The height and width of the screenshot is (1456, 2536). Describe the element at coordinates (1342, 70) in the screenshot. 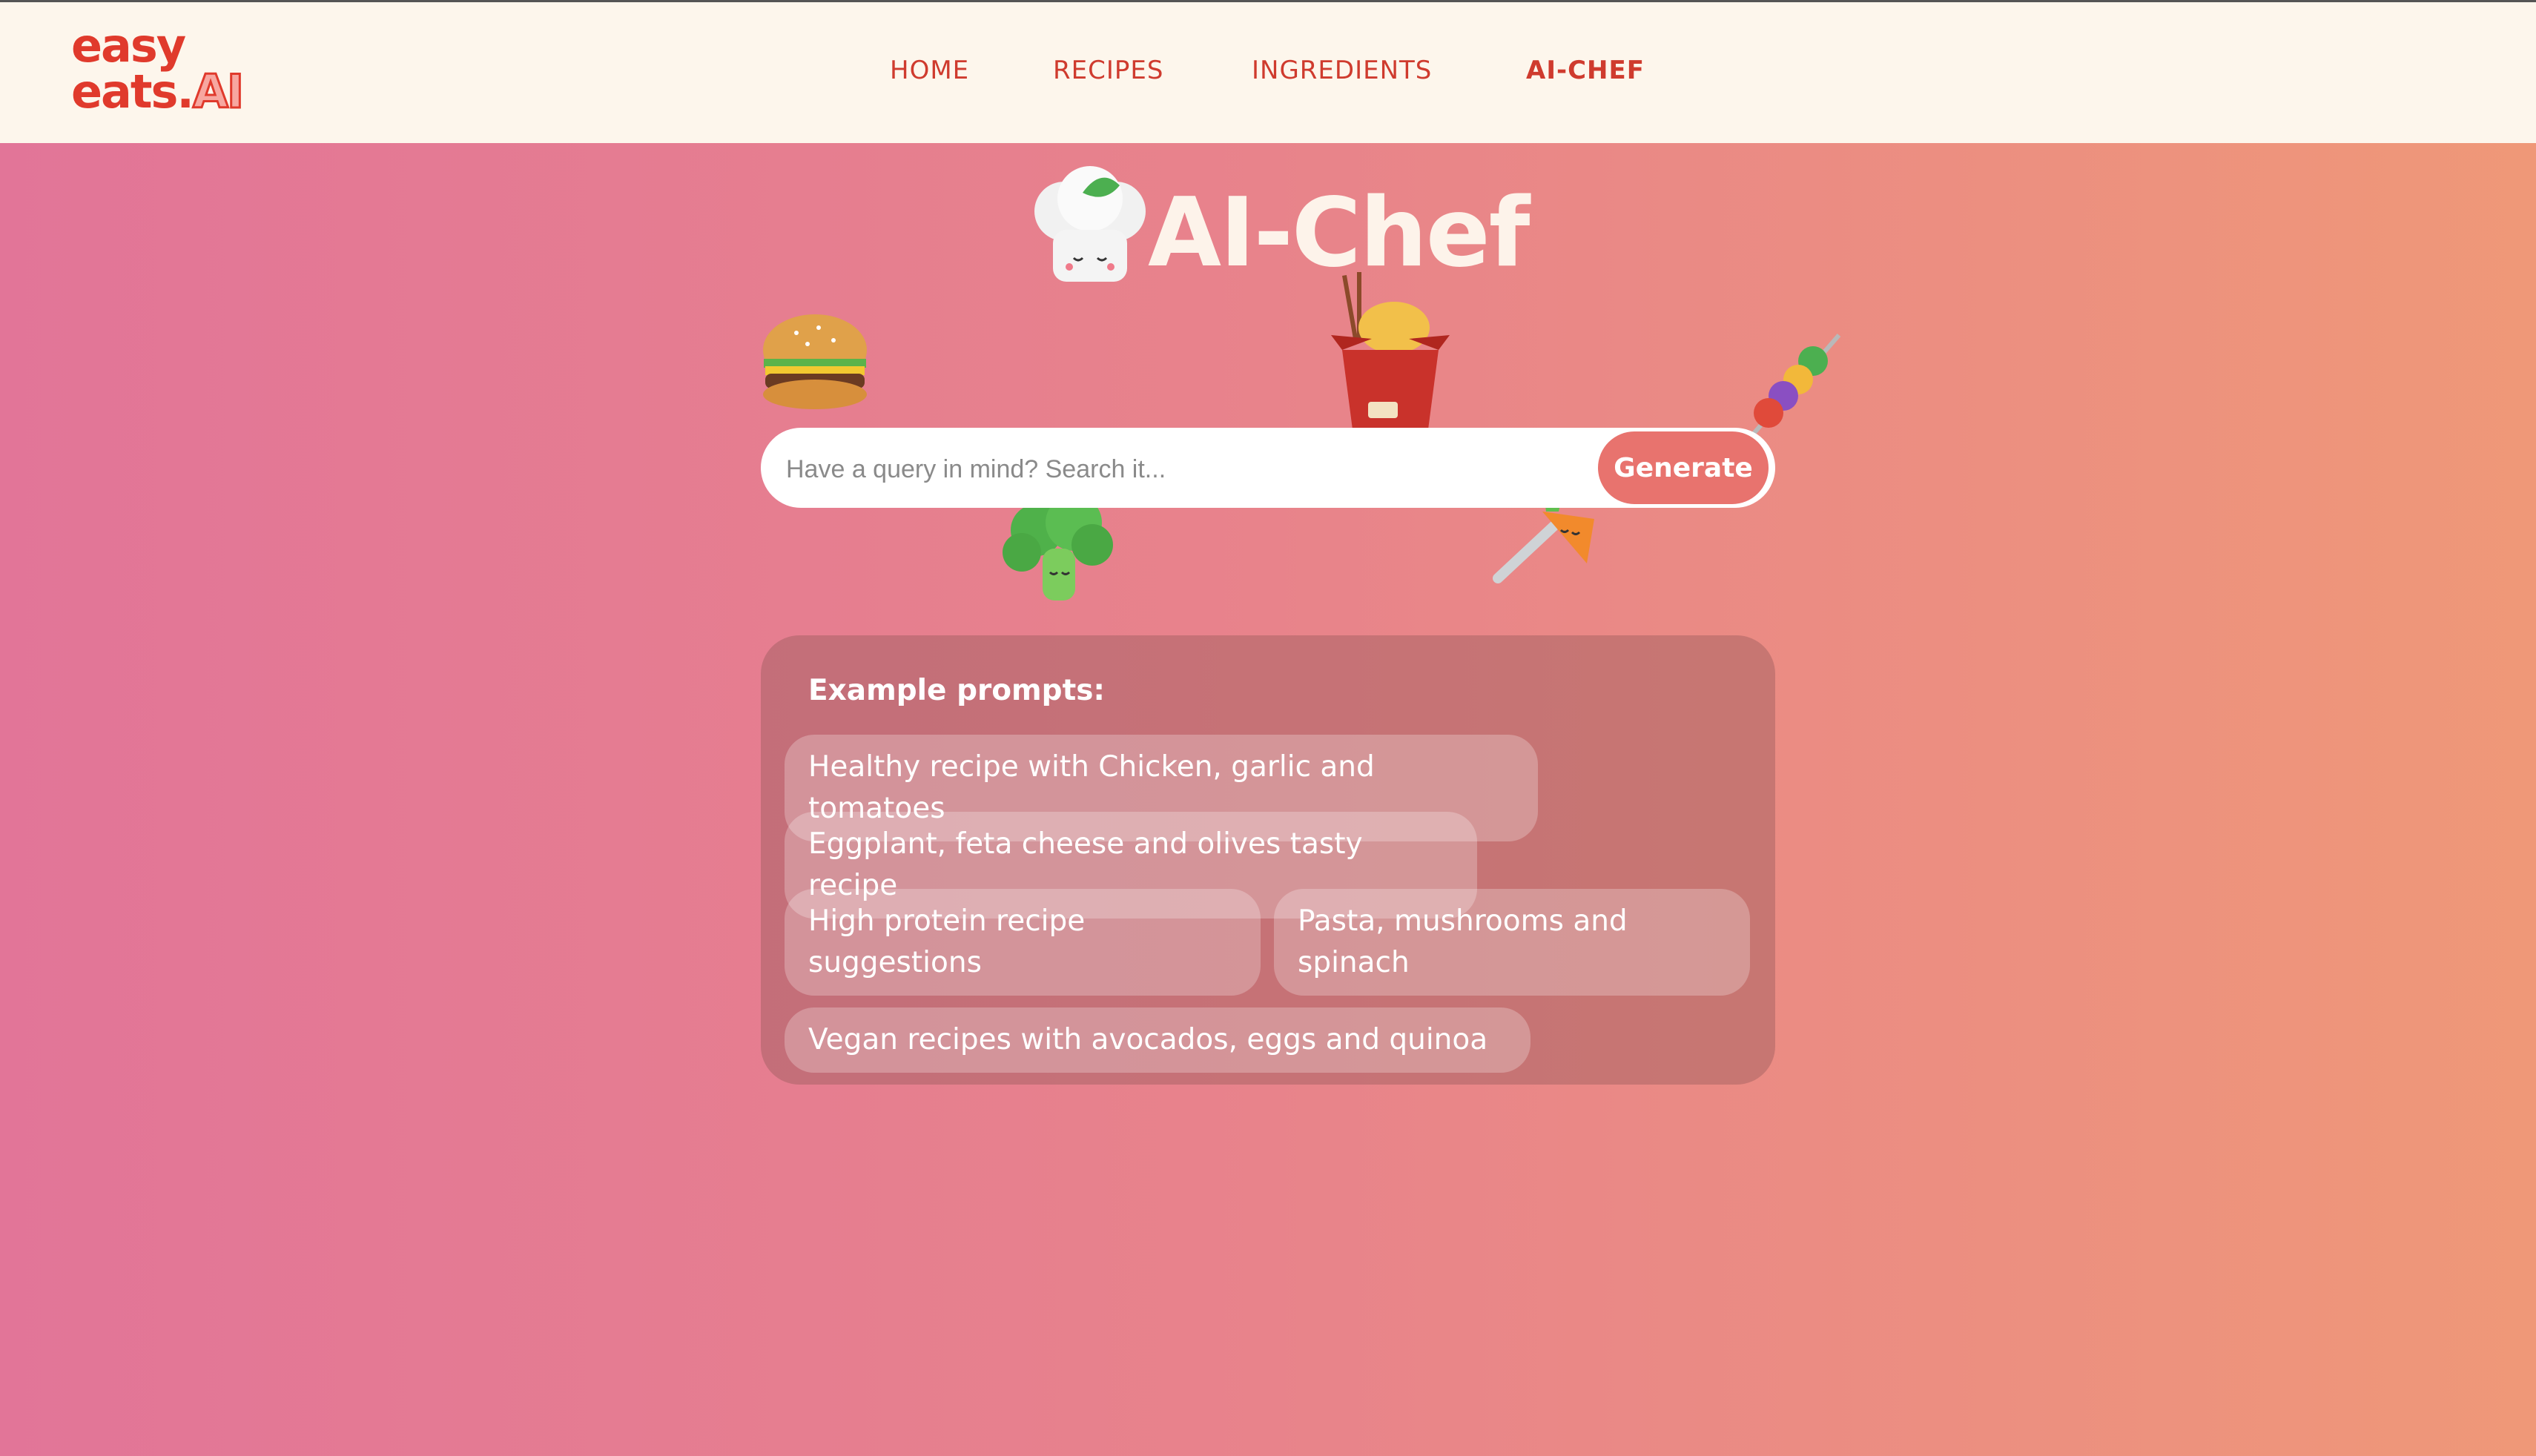

I see `nav-ingredients: INGREDIENTS` at that location.